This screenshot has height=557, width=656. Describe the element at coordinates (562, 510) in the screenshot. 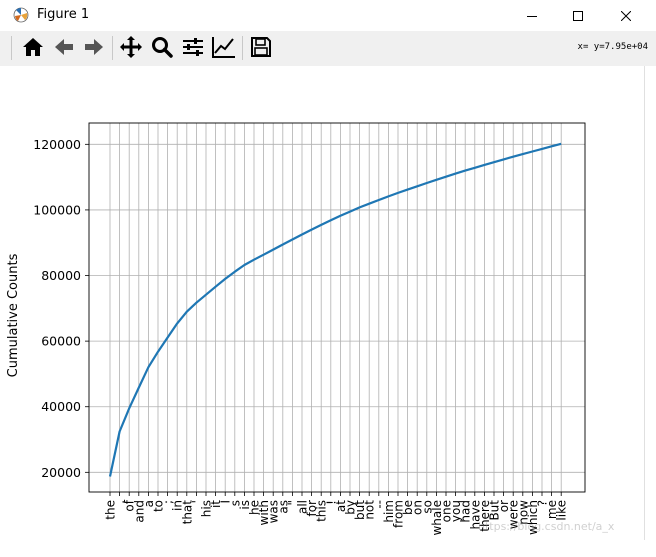

I see `x-tick-label: like` at that location.